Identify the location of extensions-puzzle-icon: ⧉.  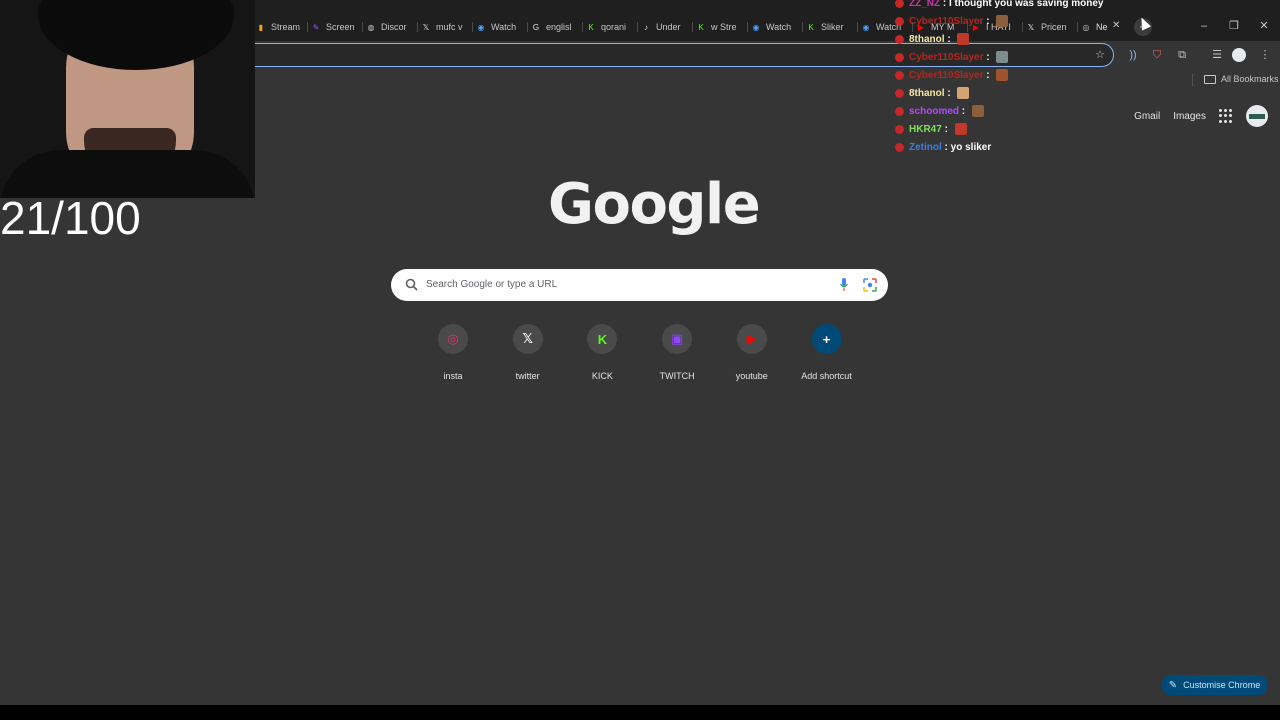
(1182, 55).